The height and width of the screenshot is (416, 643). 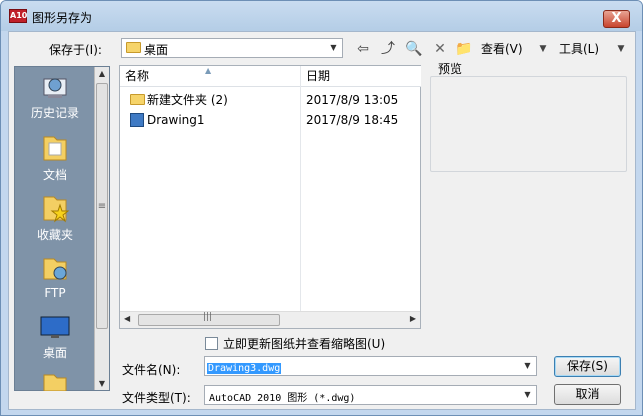 What do you see at coordinates (352, 100) in the screenshot?
I see `file-date: 2017/8/9 13:05` at bounding box center [352, 100].